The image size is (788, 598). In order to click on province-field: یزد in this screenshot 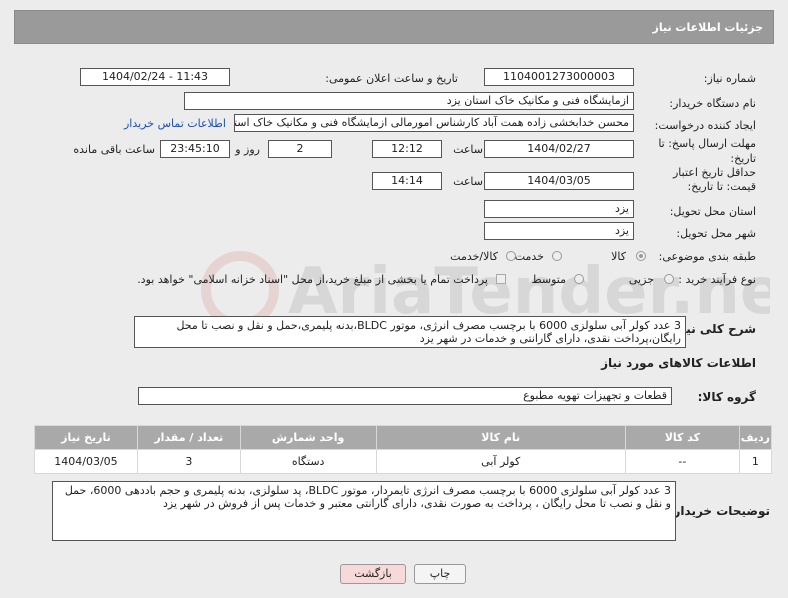, I will do `click(559, 209)`.